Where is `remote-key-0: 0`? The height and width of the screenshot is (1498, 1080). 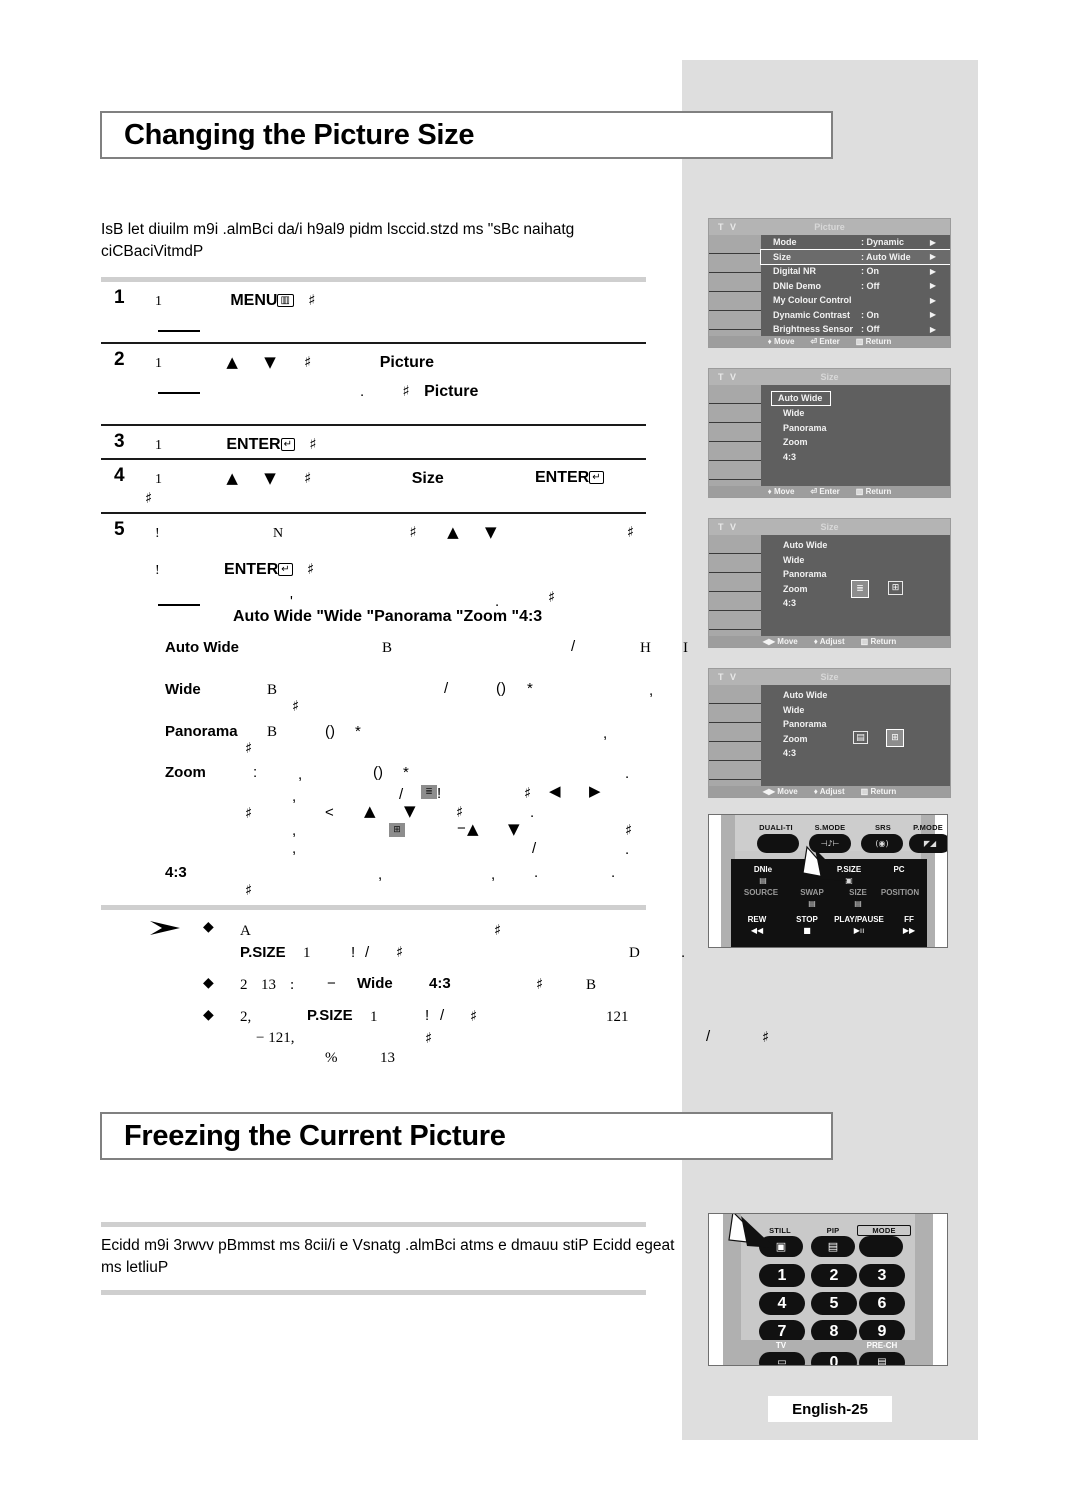
remote-key-0: 0 is located at coordinates (834, 1358).